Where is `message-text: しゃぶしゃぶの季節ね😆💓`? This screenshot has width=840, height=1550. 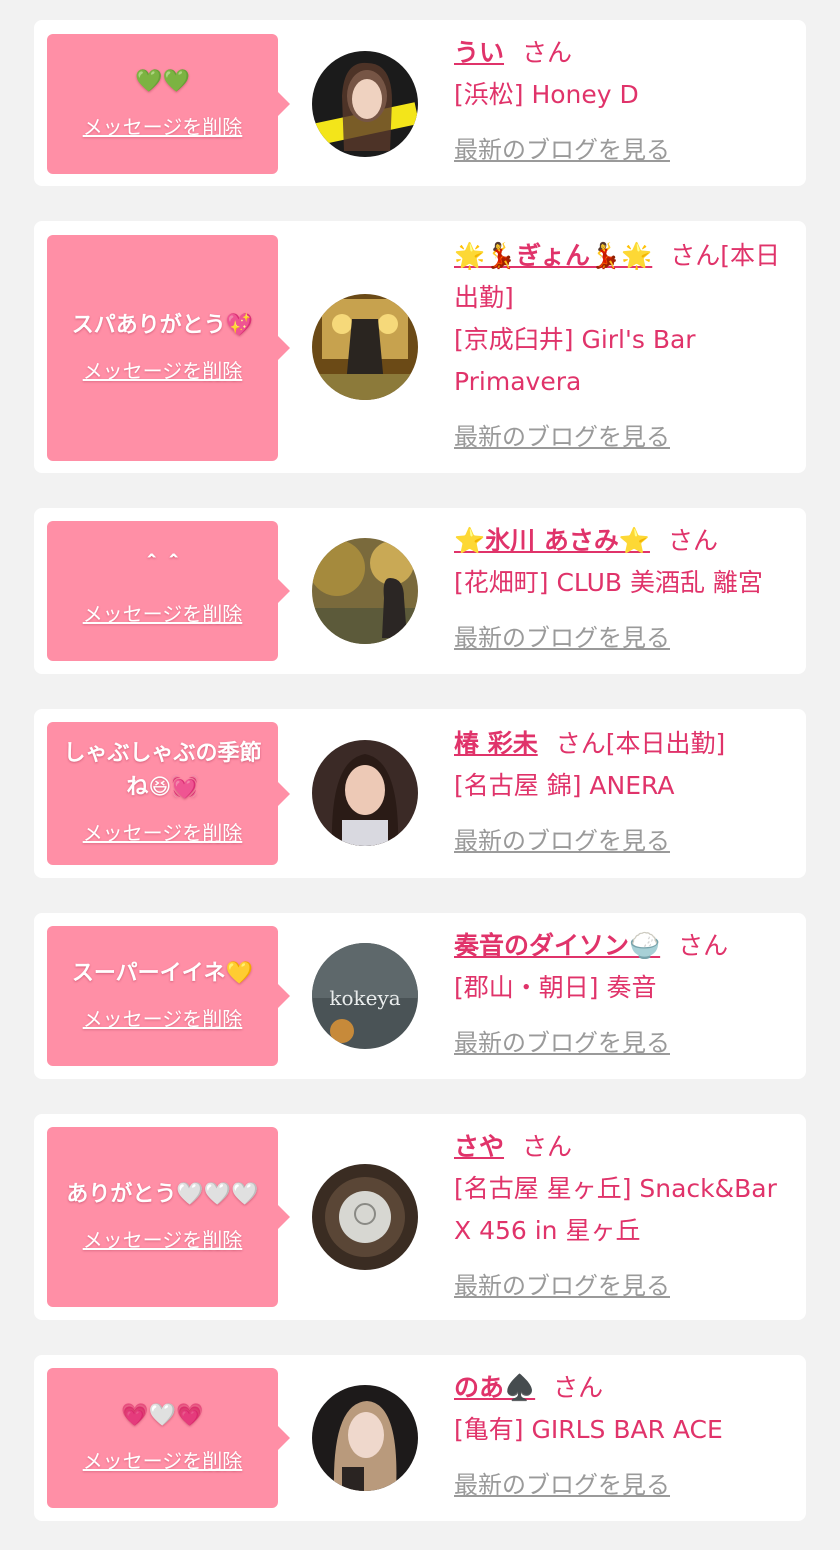
message-text: しゃぶしゃぶの季節ね😆💓 is located at coordinates (162, 770).